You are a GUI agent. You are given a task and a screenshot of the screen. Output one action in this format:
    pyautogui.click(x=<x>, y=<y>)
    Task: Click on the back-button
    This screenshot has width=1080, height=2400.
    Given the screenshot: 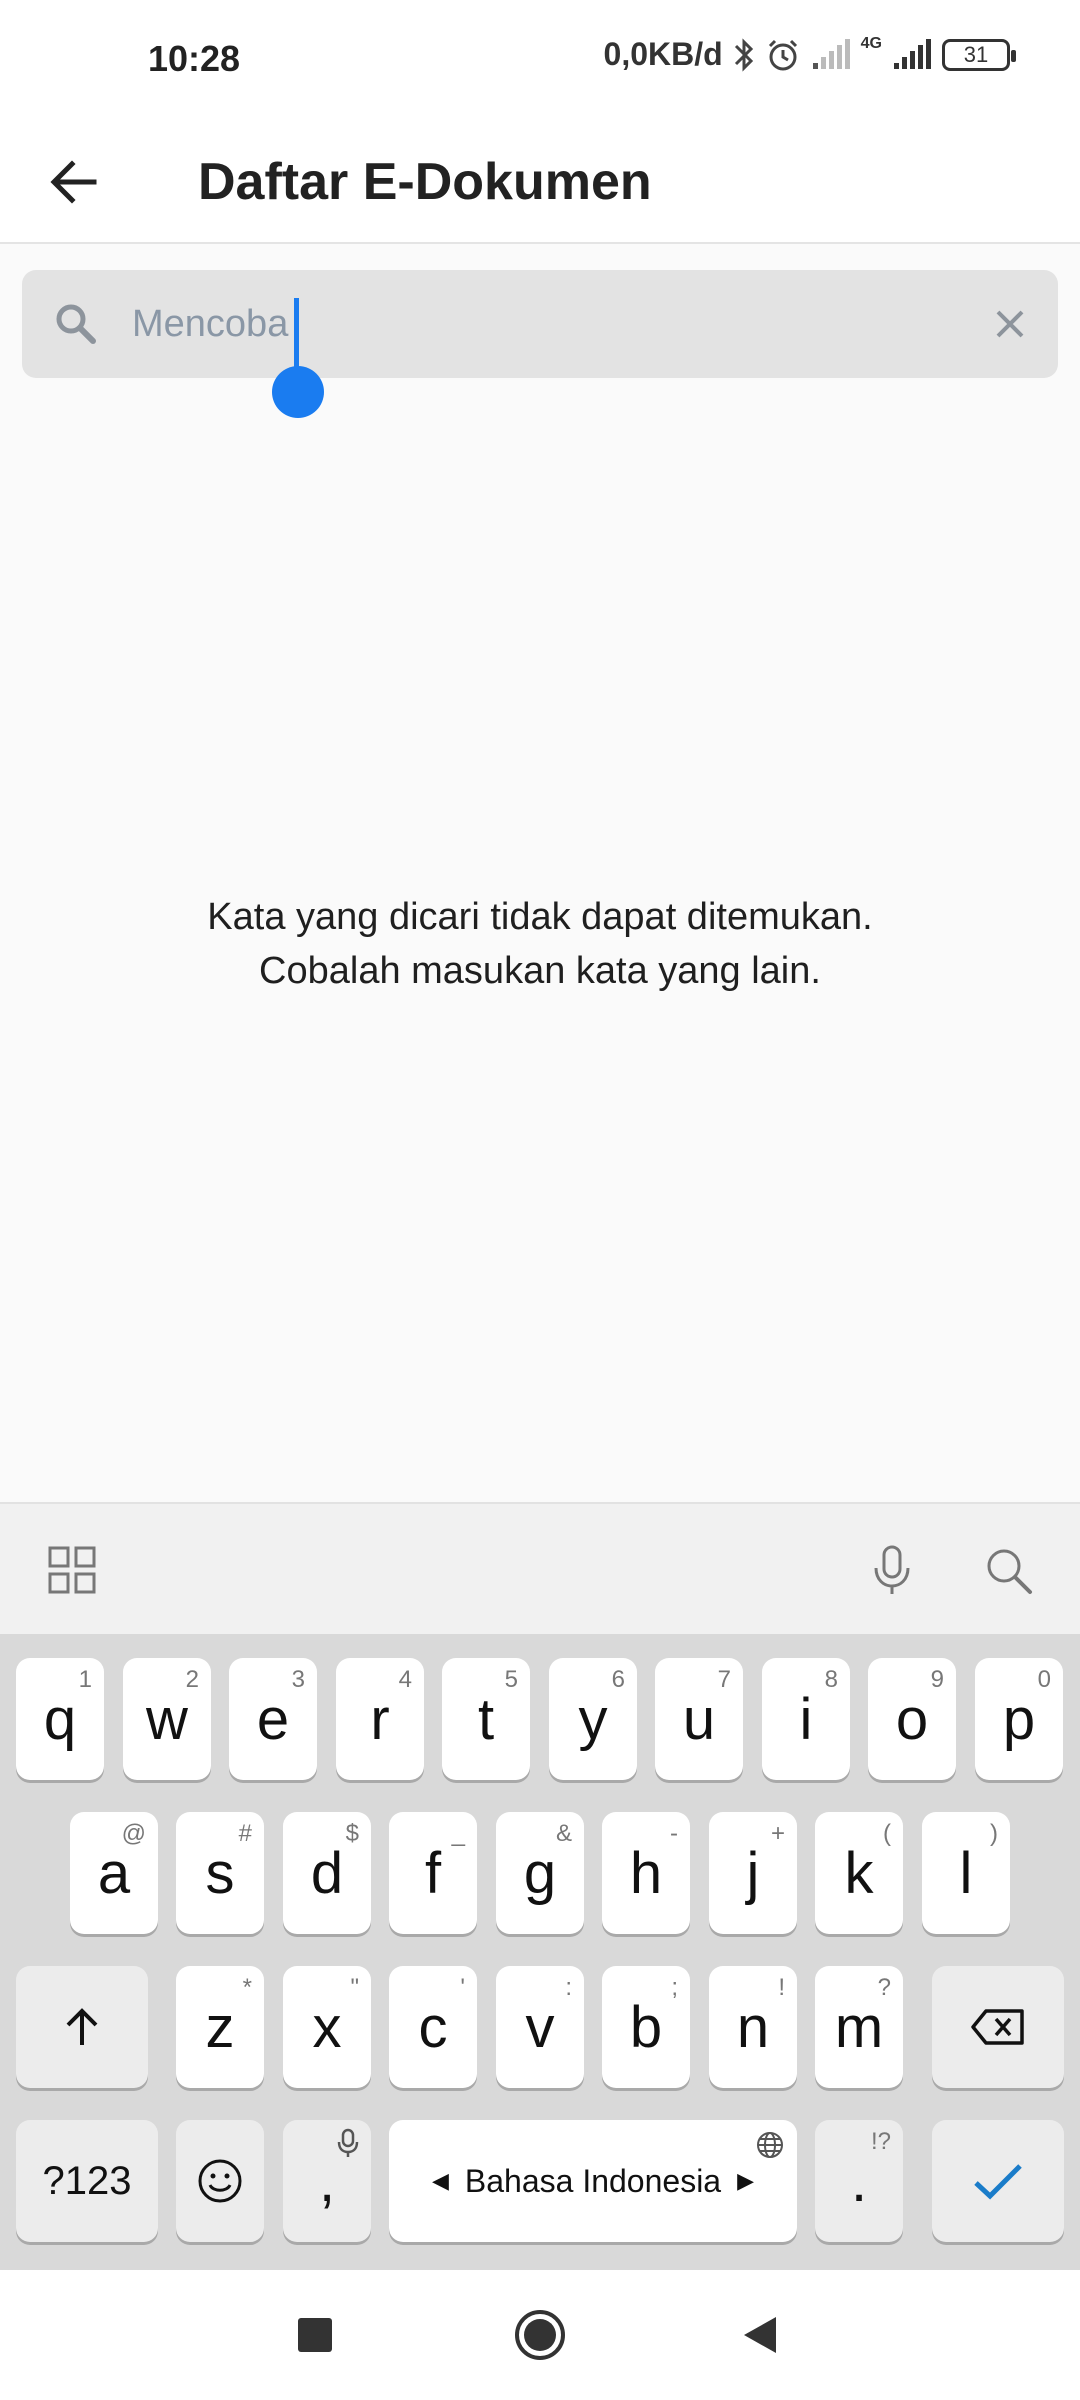 What is the action you would take?
    pyautogui.click(x=74, y=182)
    